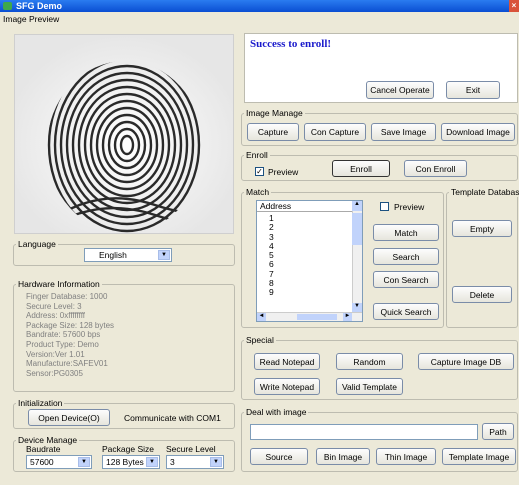  What do you see at coordinates (514, 6) in the screenshot?
I see `close-icon: ×` at bounding box center [514, 6].